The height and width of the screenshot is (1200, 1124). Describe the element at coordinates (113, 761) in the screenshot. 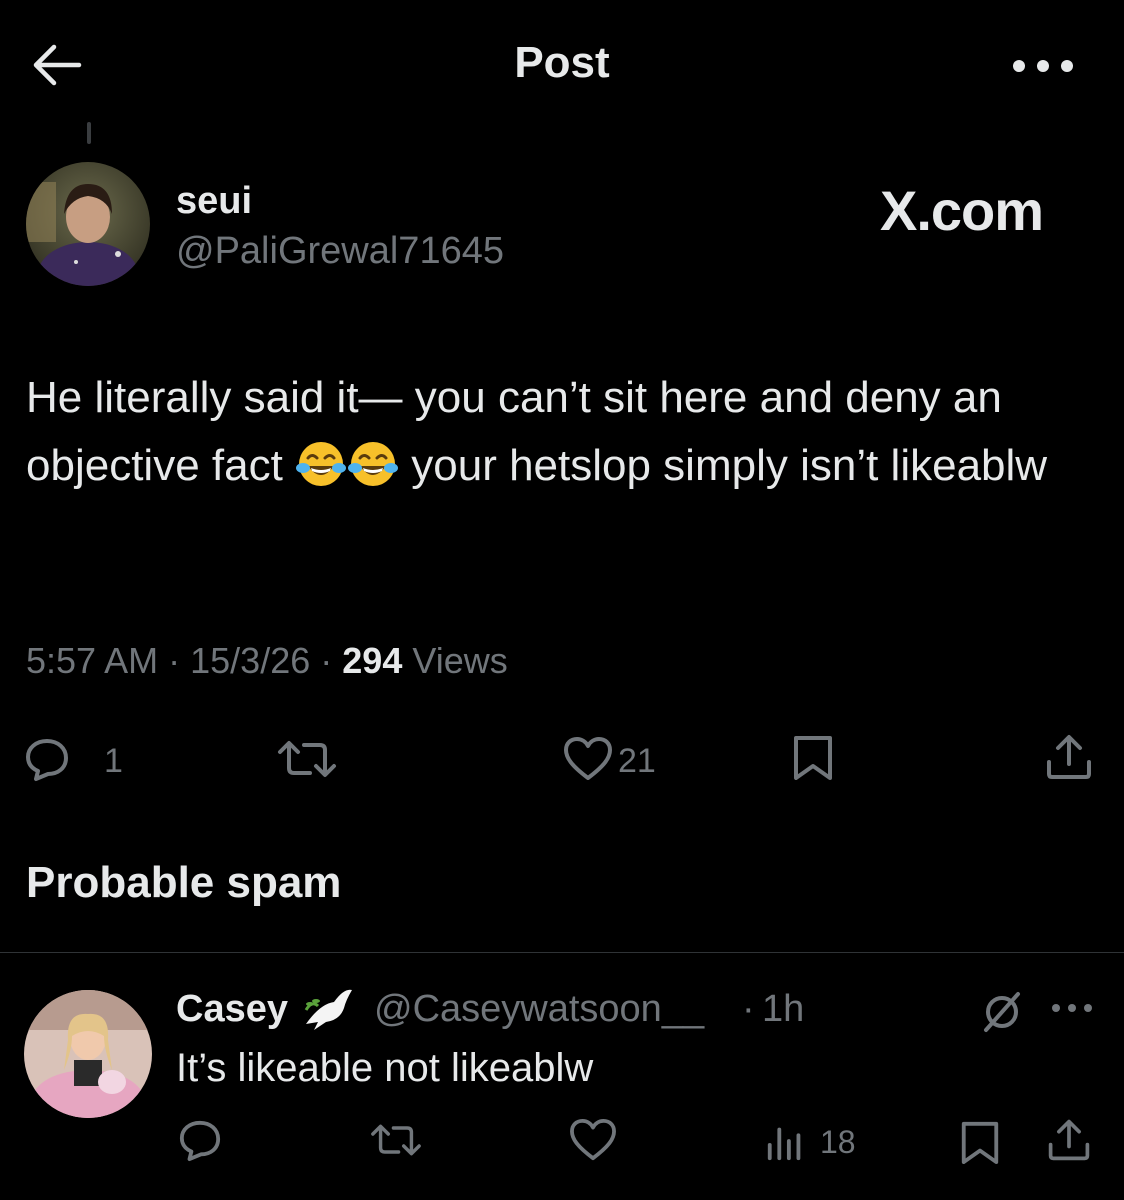

I see `reply-count: 1` at that location.